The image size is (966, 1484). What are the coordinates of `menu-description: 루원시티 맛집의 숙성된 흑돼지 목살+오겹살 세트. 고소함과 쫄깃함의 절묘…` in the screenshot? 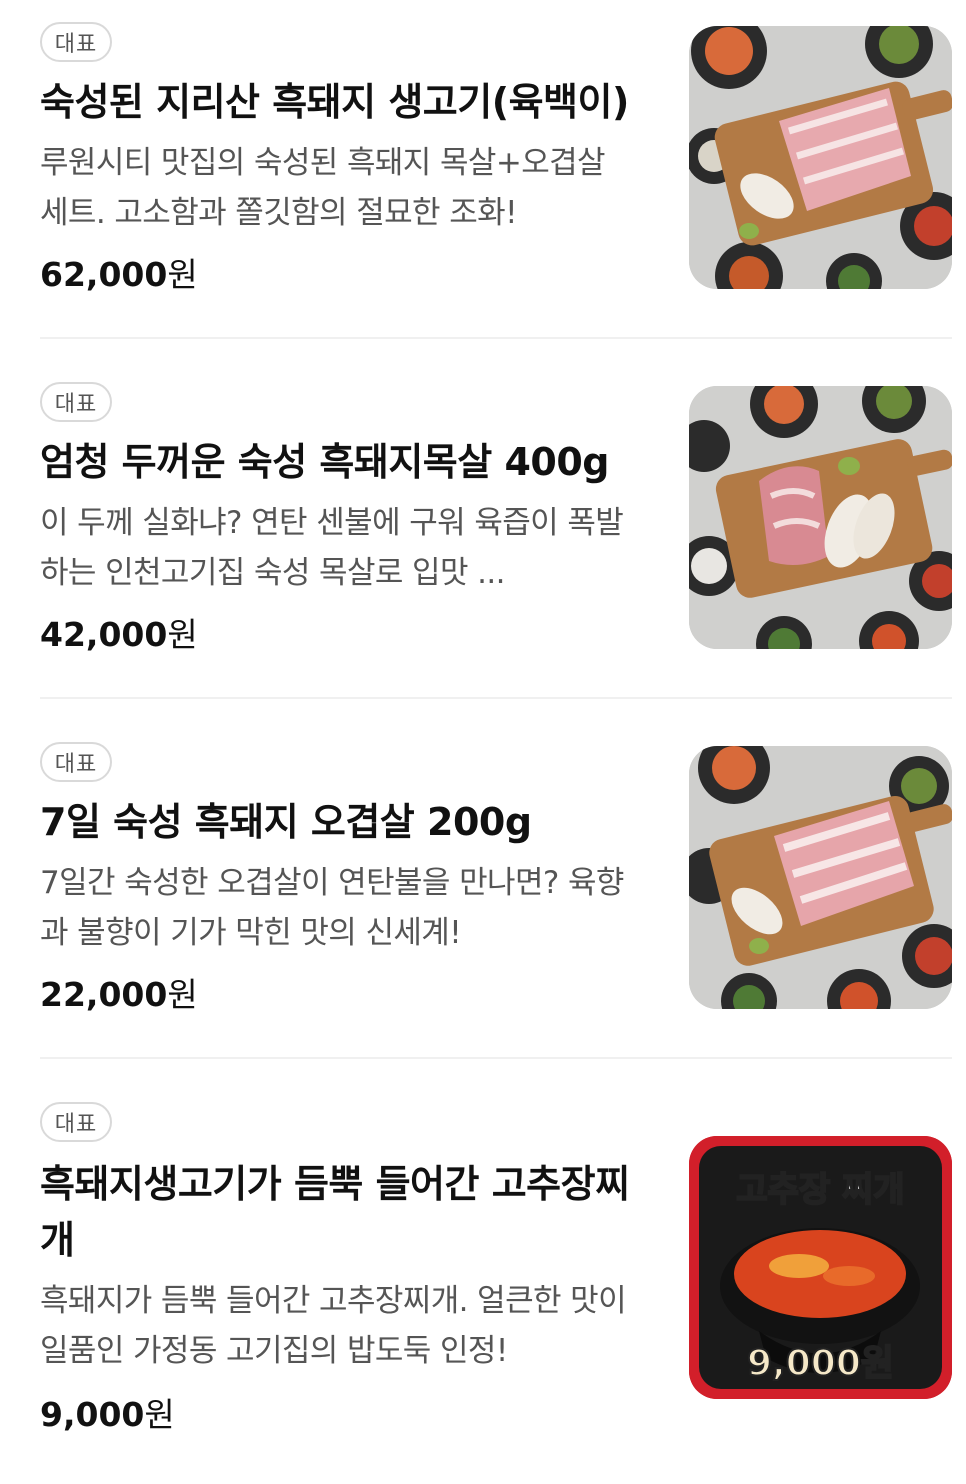 It's located at (323, 188).